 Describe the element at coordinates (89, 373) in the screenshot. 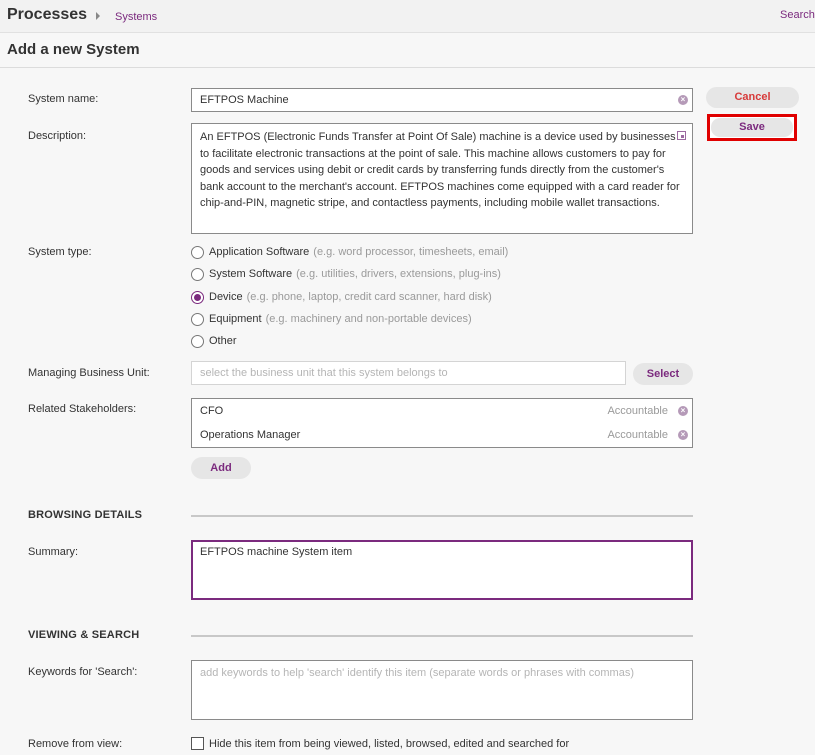

I see `business-unit-label: Managing Business Unit:` at that location.